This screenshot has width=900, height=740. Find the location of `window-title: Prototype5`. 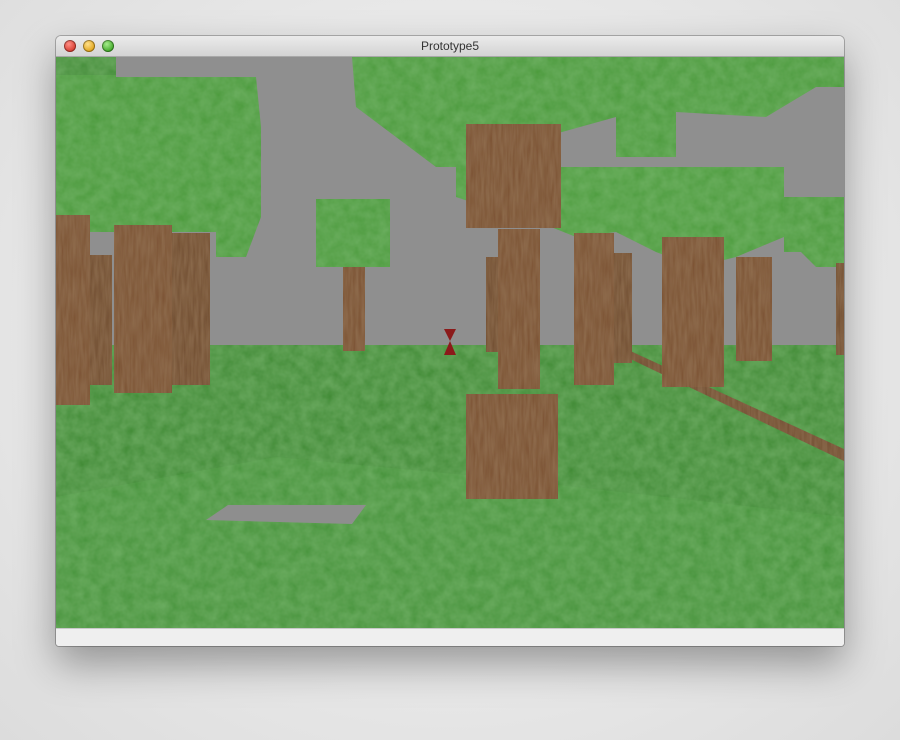

window-title: Prototype5 is located at coordinates (450, 46).